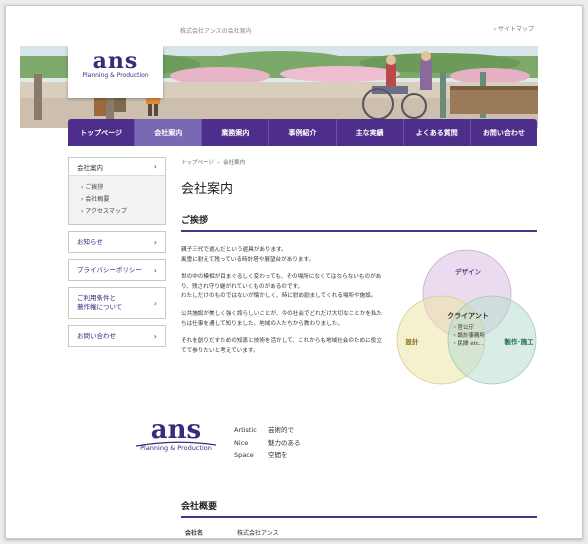  I want to click on sidebar-privacy-block: プライバシーポリシー ›, so click(117, 270).